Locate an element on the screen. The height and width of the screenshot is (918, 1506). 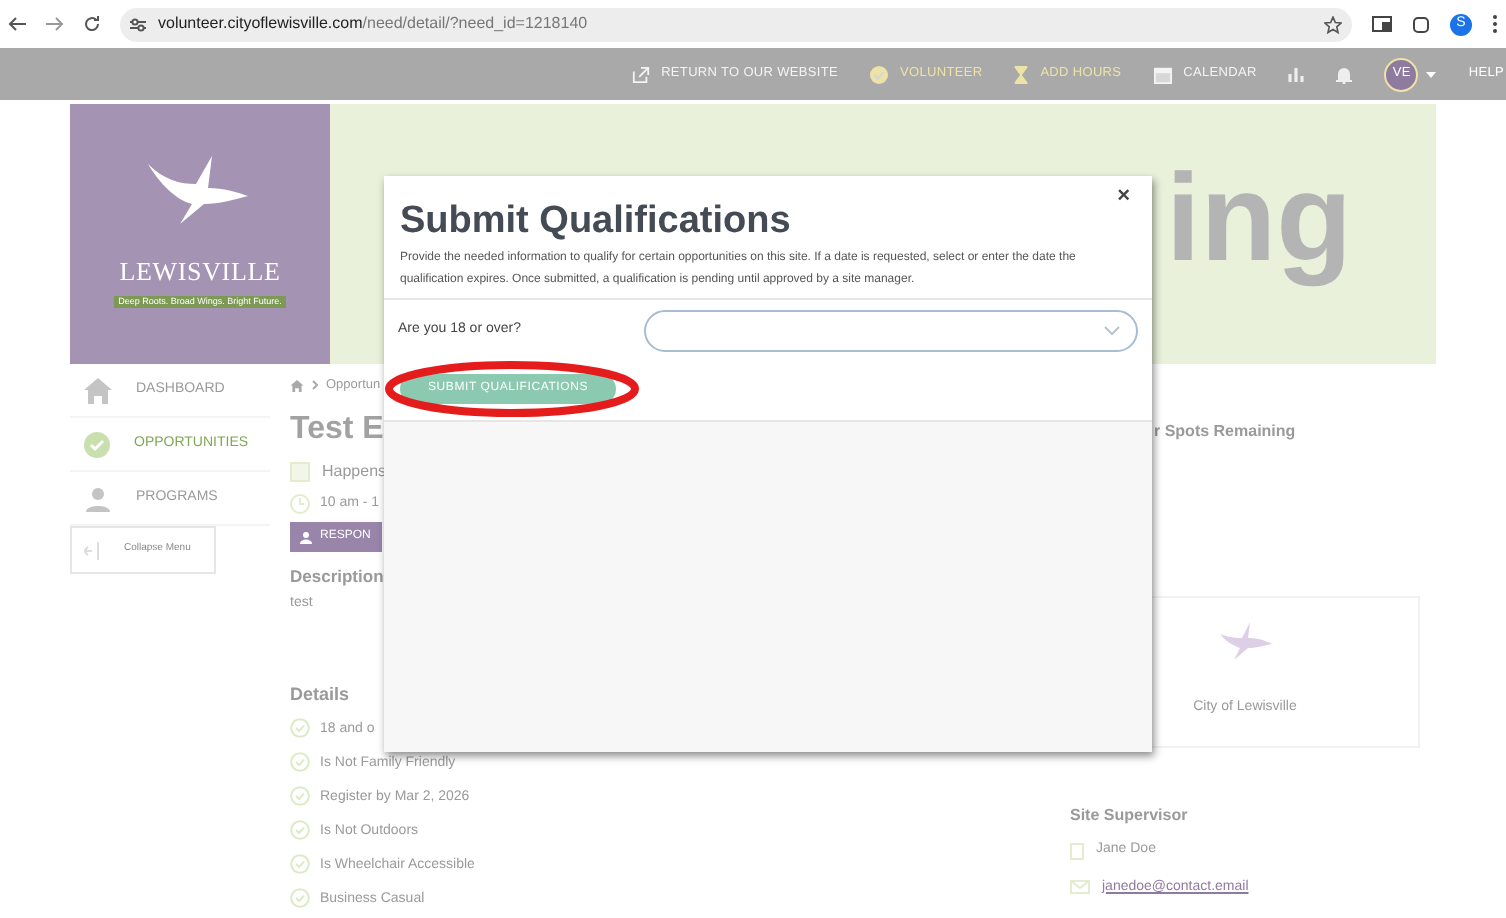
chevron-down-icon is located at coordinates (1112, 331).